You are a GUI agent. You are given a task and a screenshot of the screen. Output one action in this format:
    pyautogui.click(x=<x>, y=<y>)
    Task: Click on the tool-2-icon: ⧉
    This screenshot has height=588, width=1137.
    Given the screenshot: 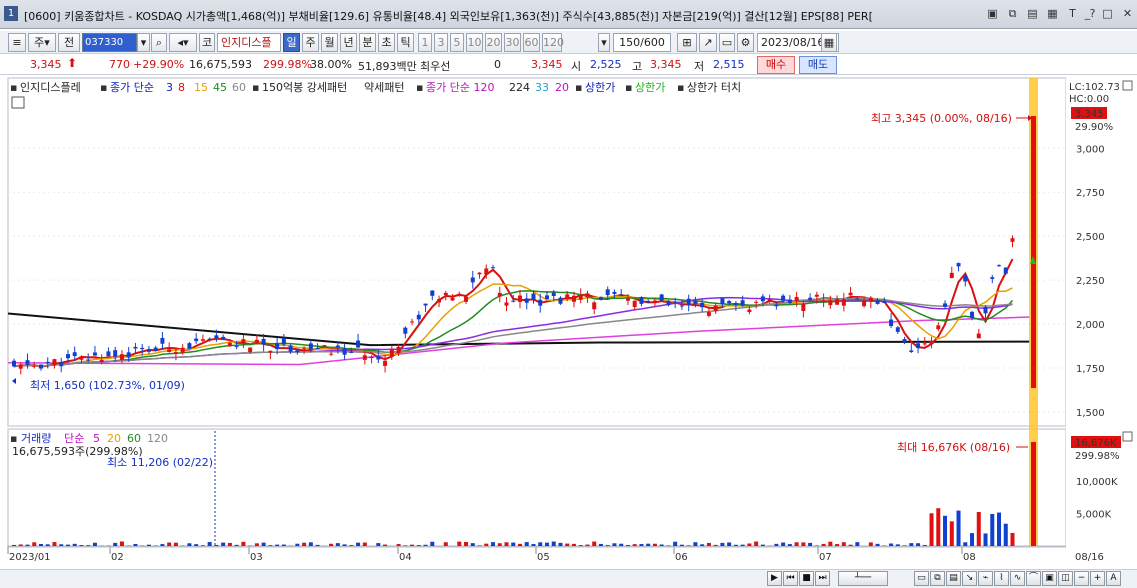 What is the action you would take?
    pyautogui.click(x=937, y=578)
    